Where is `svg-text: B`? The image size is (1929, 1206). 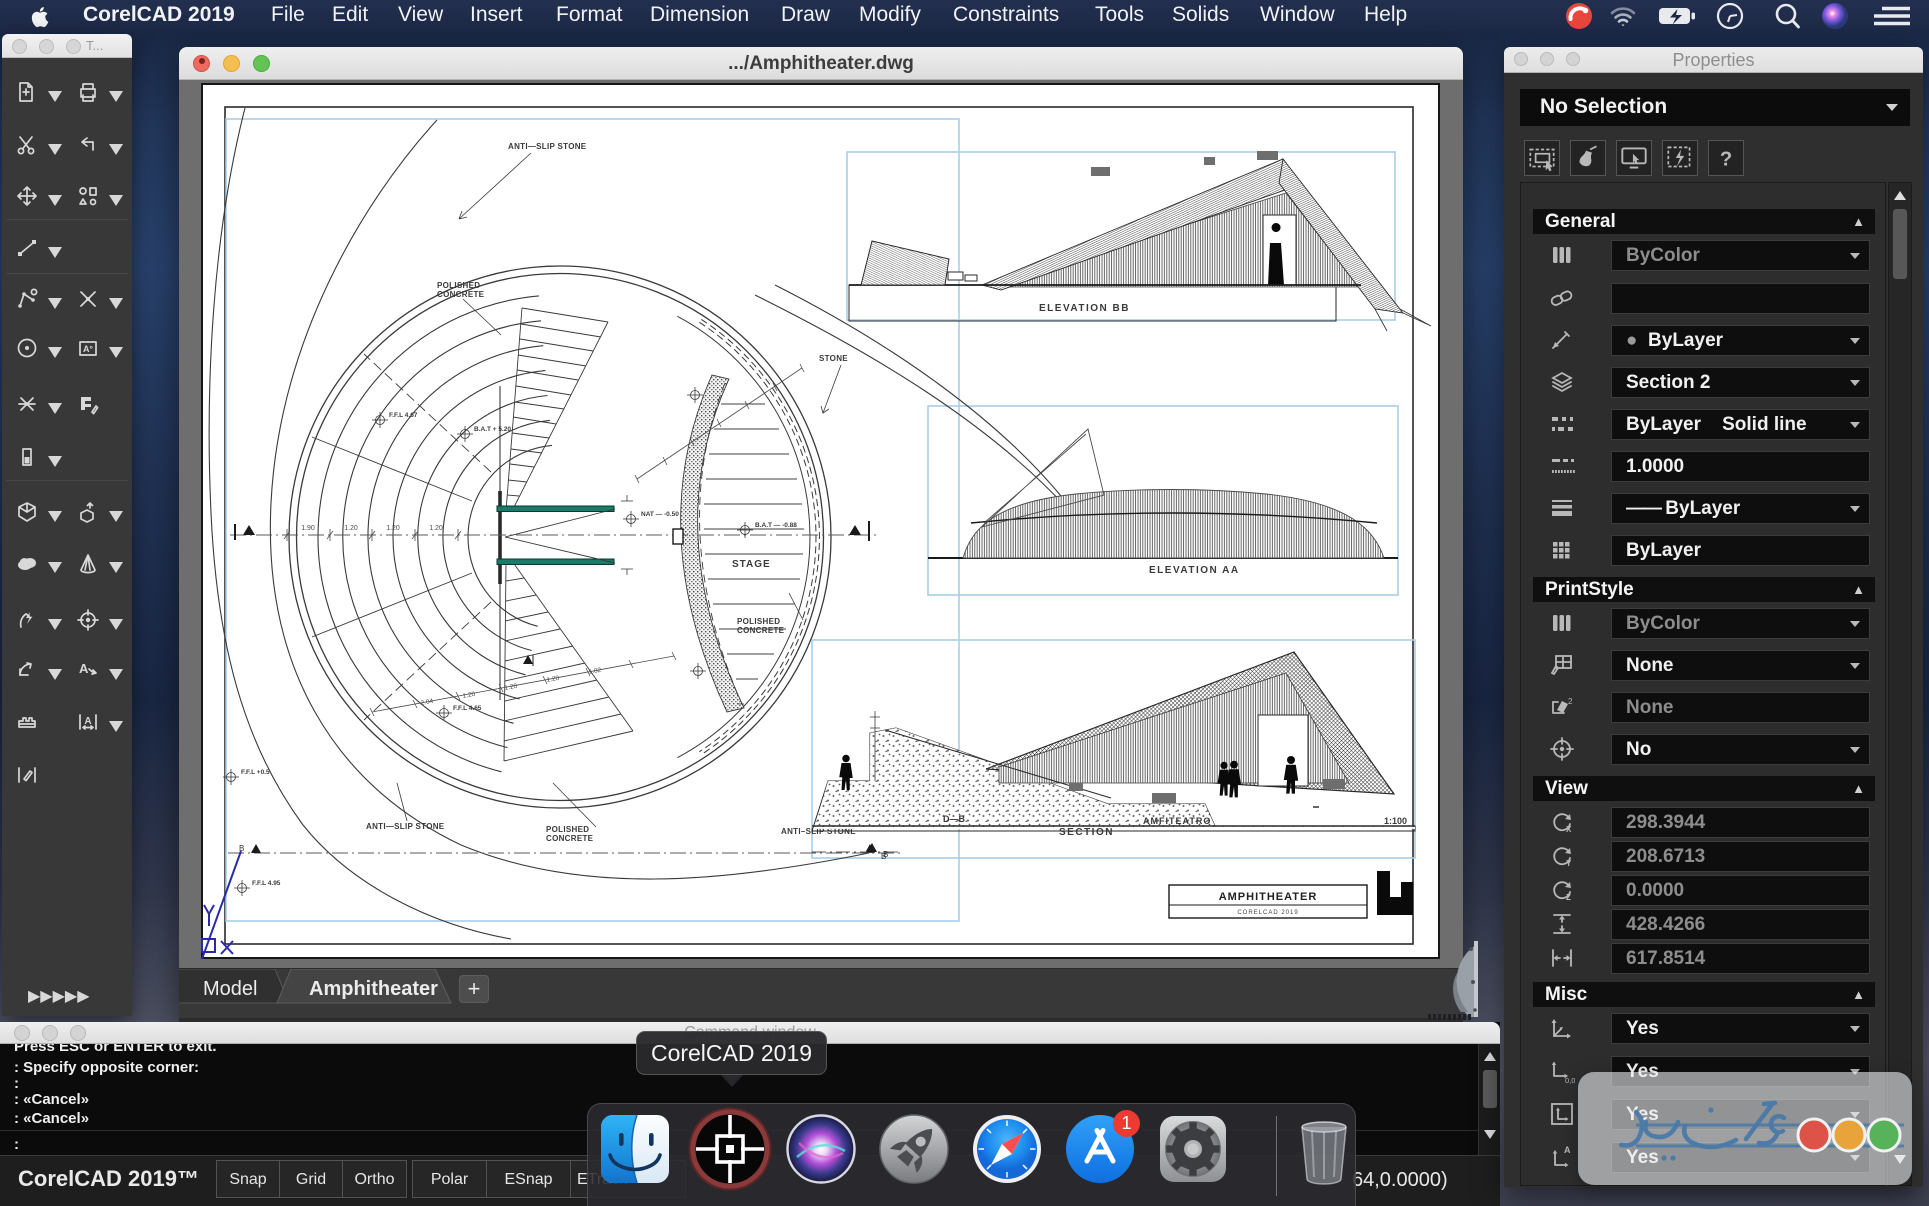
svg-text: B is located at coordinates (885, 854).